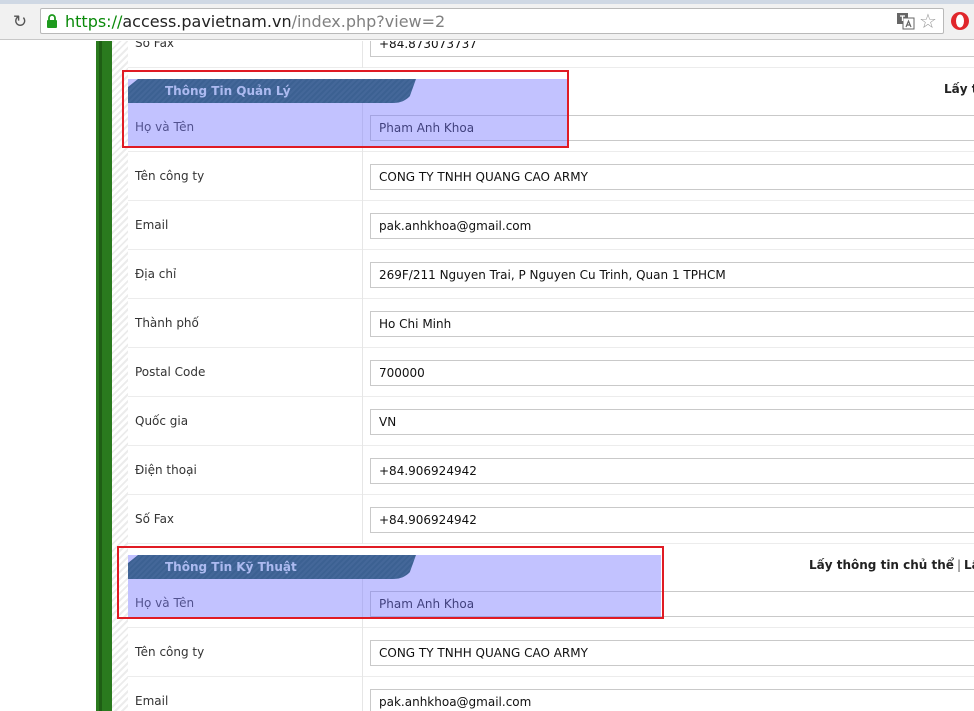  Describe the element at coordinates (881, 565) in the screenshot. I see `copy-owner-info-link: Lấy thông tin chủ thể` at that location.